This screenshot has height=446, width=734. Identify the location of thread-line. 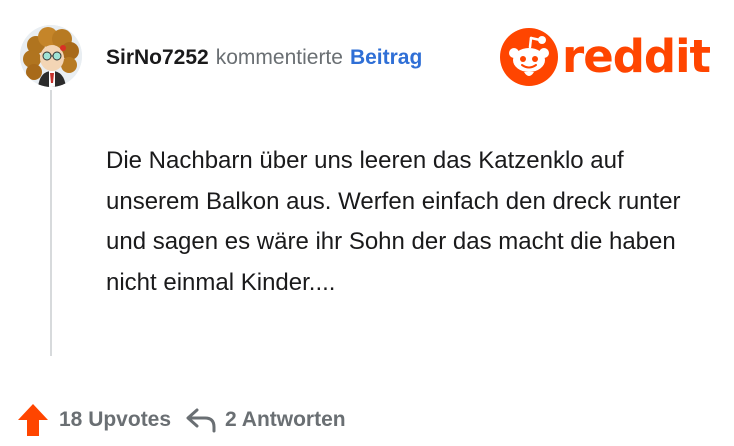
(51, 223).